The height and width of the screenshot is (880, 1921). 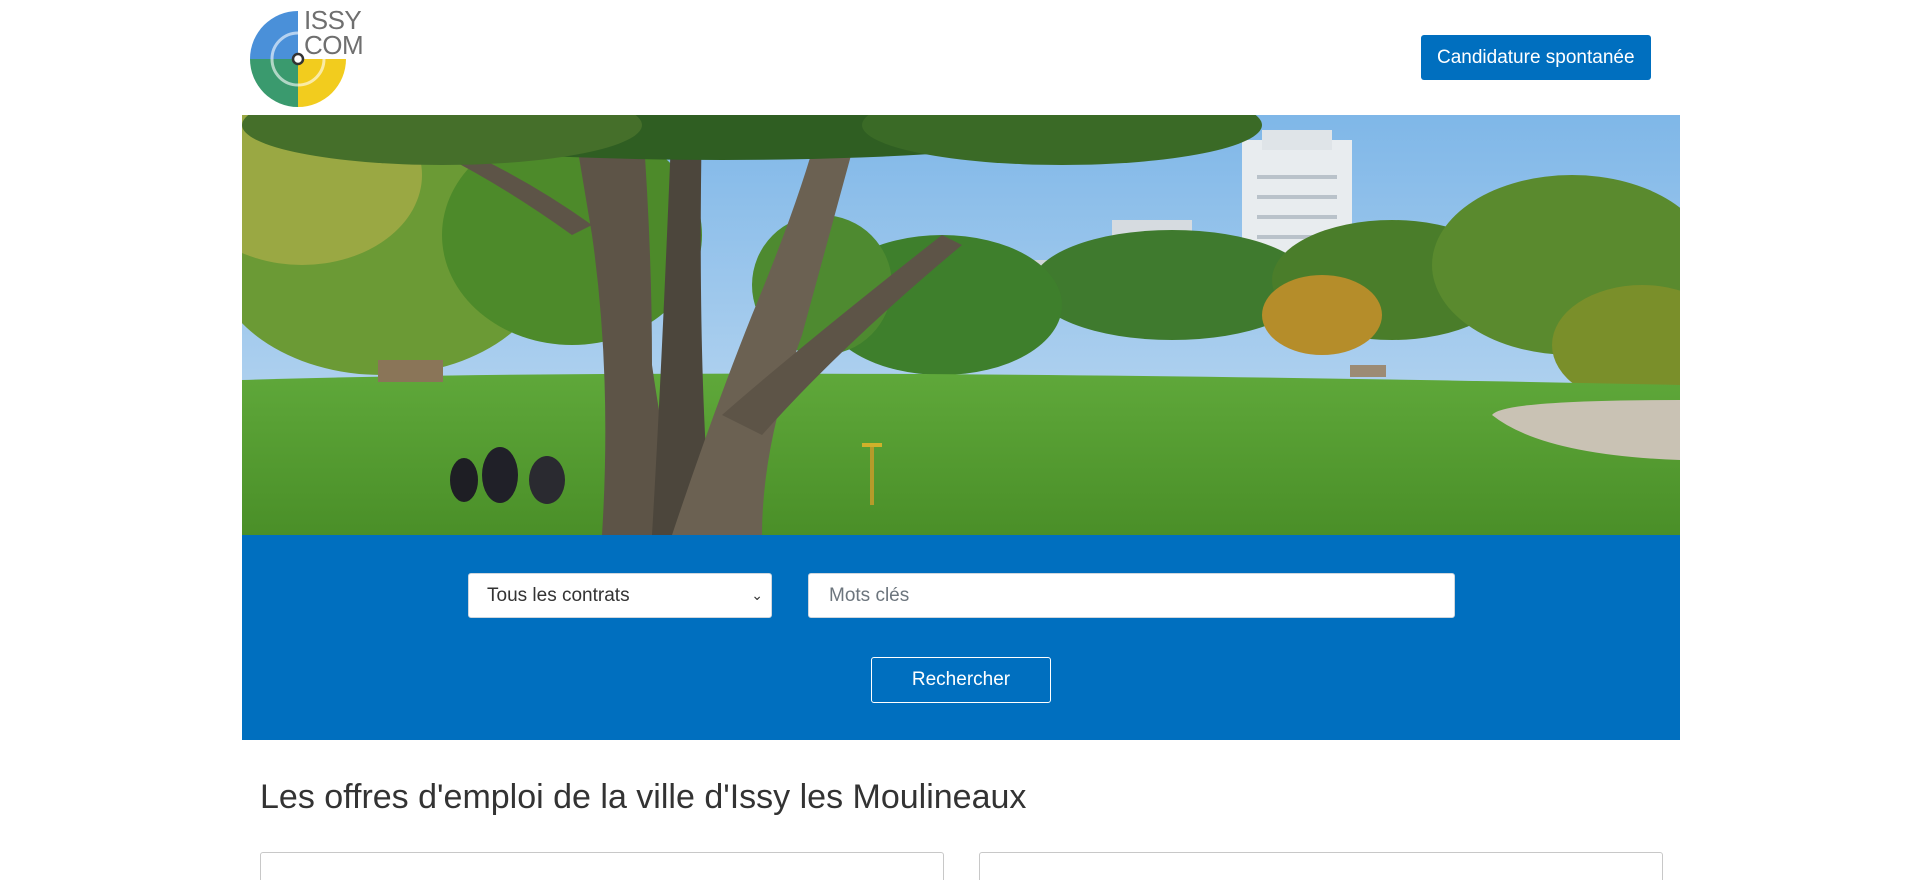 I want to click on contract-type-select: Tous les contrats ⌄, so click(x=620, y=595).